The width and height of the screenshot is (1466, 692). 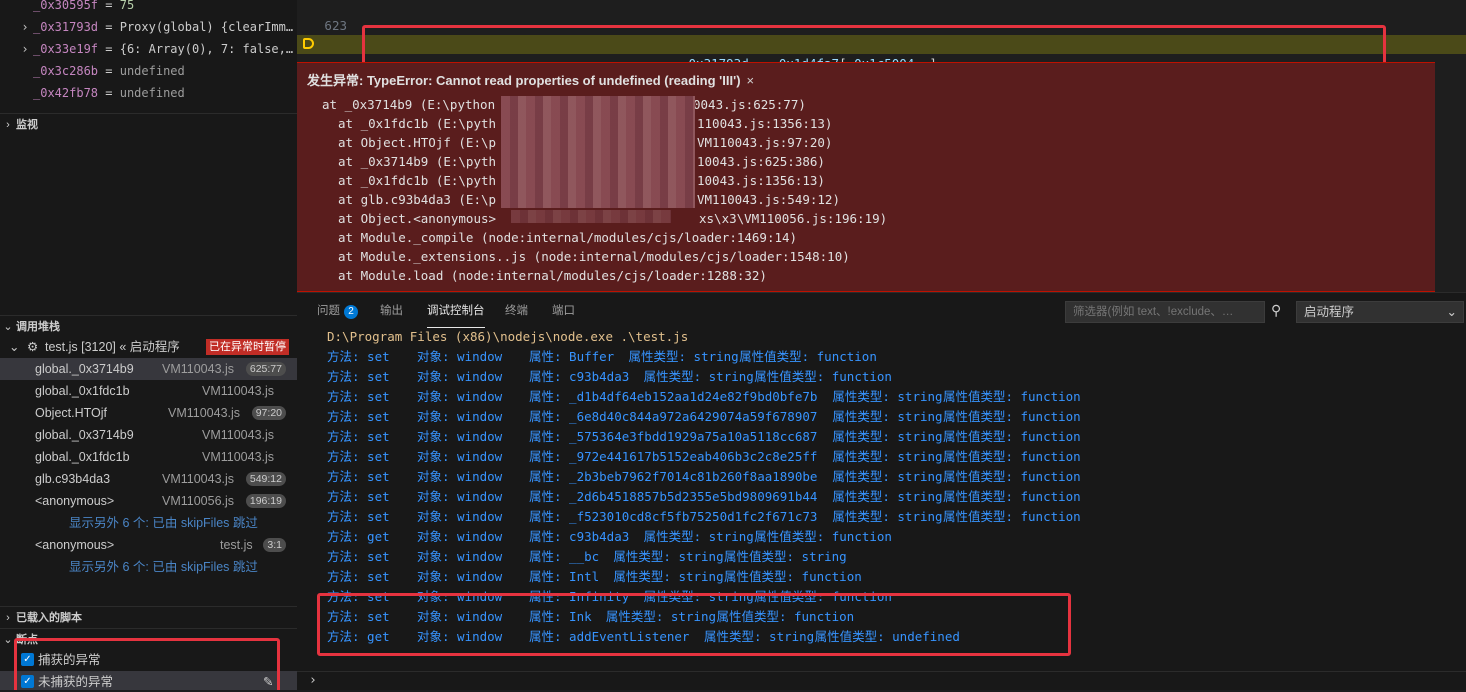 What do you see at coordinates (148, 660) in the screenshot?
I see `breakpoint-caught-exceptions: ✓ 捕获的异常` at bounding box center [148, 660].